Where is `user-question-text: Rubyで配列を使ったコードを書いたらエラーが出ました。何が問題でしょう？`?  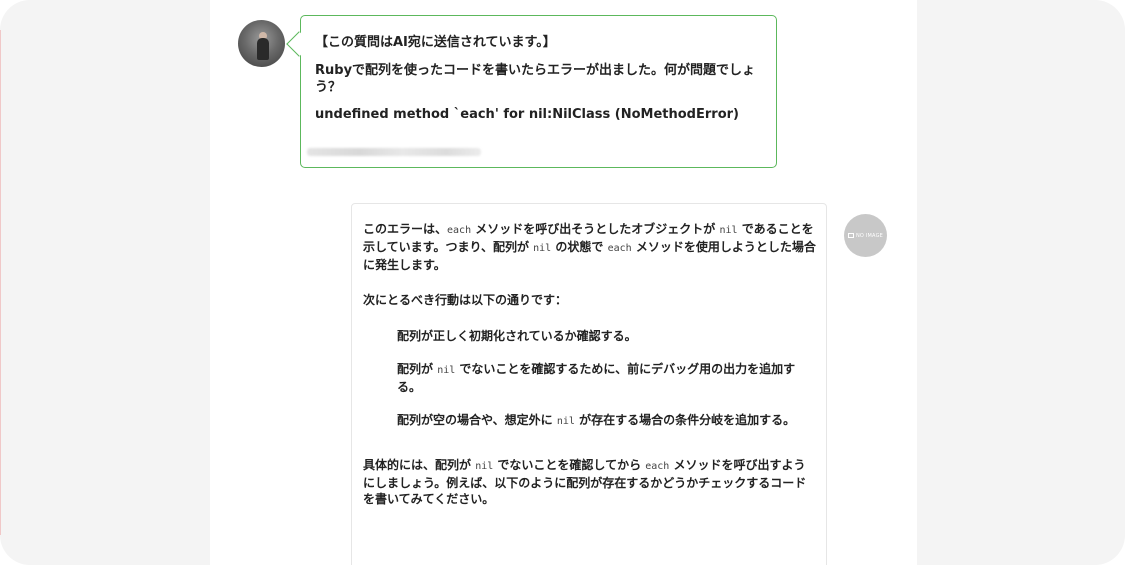
user-question-text: Rubyで配列を使ったコードを書いたらエラーが出ました。何が問題でしょう？ is located at coordinates (535, 79).